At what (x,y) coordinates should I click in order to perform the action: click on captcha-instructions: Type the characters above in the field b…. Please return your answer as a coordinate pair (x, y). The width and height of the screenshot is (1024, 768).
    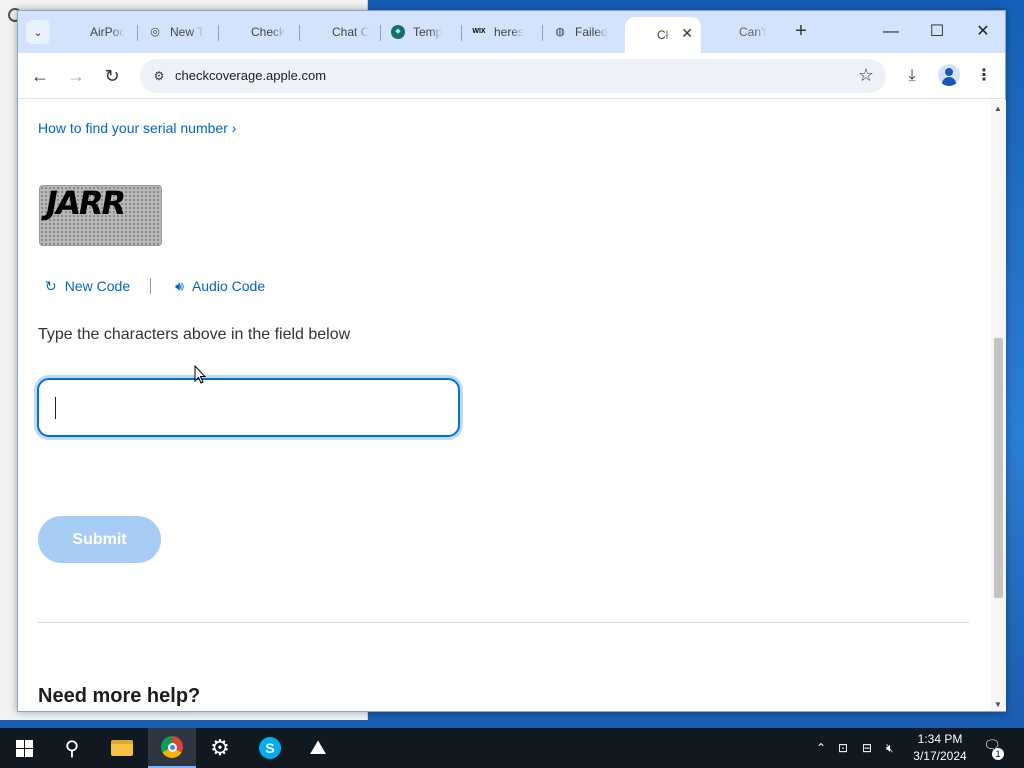
    Looking at the image, I should click on (194, 334).